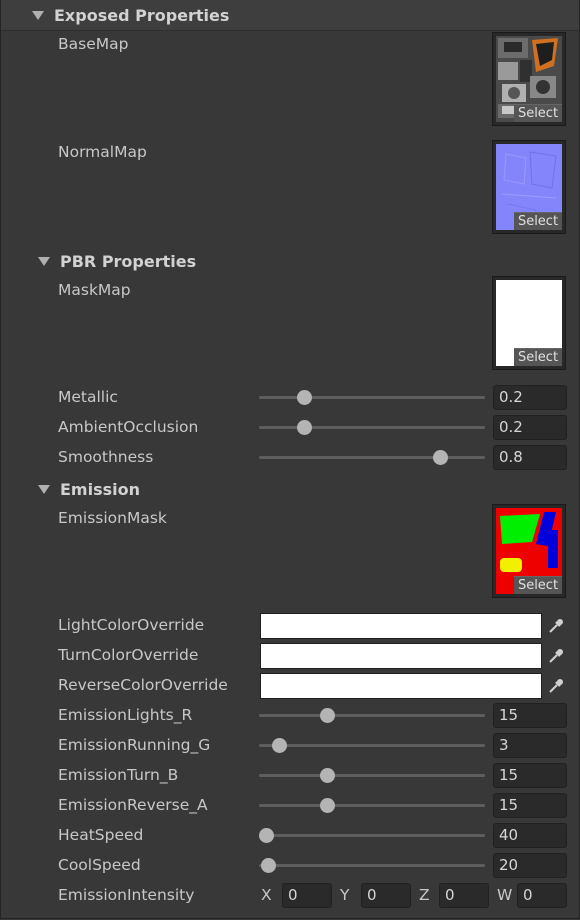 Image resolution: width=580 pixels, height=920 pixels. What do you see at coordinates (128, 427) in the screenshot?
I see `ambientocclusion-label: AmbientOcclusion` at bounding box center [128, 427].